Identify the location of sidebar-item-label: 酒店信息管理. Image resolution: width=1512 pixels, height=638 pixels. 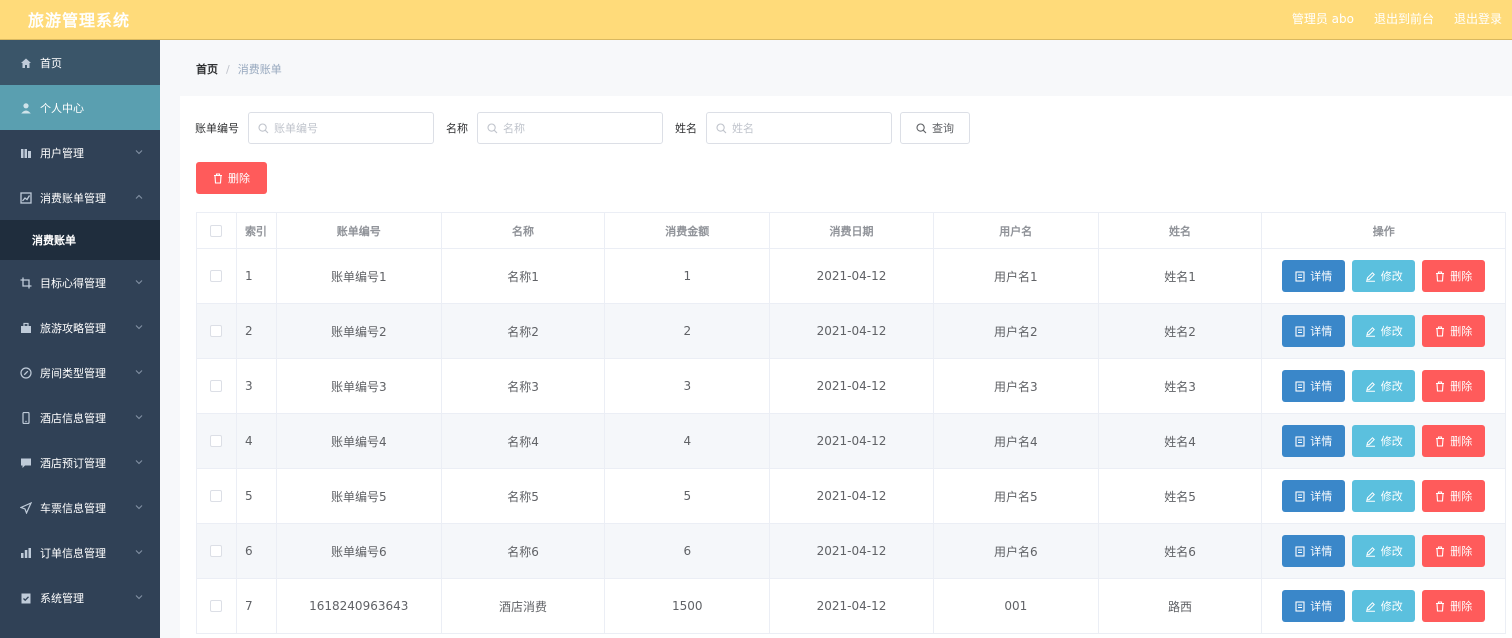
(73, 418).